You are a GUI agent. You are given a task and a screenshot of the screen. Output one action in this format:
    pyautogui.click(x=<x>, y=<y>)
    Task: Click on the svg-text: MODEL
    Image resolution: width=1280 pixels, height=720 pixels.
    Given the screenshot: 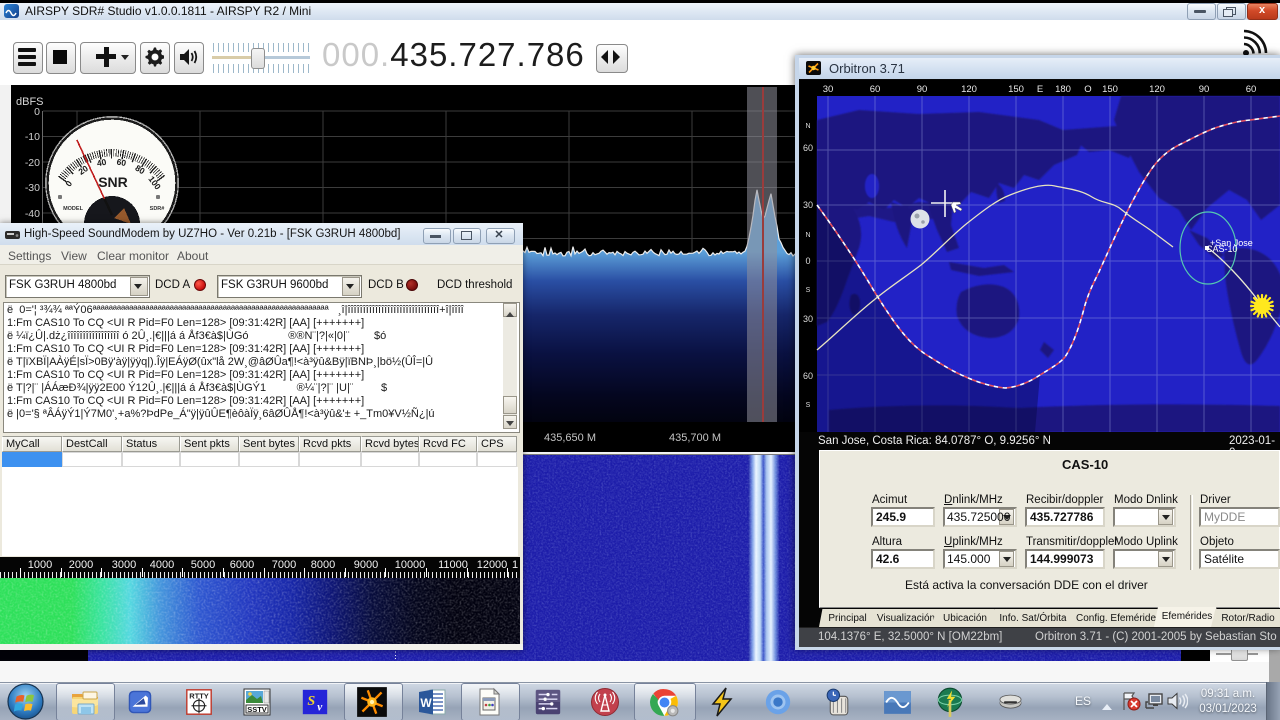 What is the action you would take?
    pyautogui.click(x=73, y=209)
    